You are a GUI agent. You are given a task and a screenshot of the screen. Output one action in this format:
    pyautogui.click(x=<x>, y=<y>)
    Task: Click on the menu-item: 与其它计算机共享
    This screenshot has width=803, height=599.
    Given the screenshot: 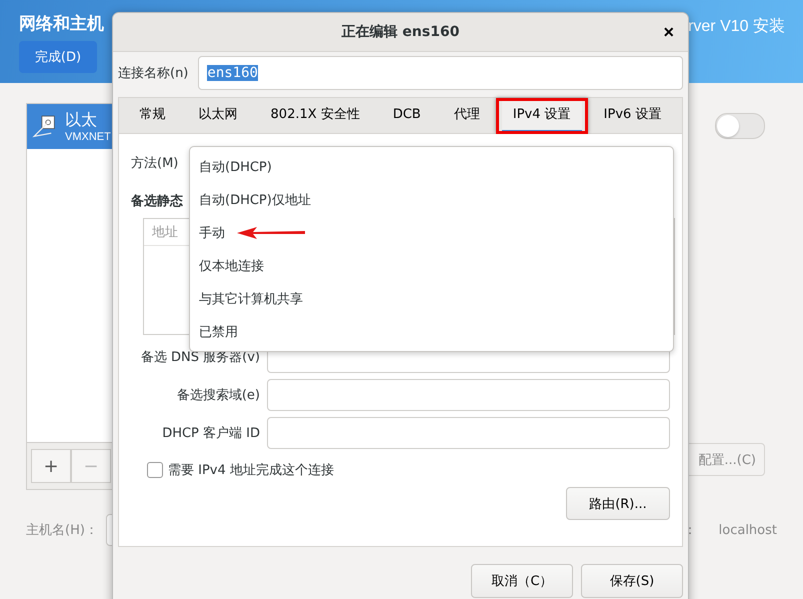 What is the action you would take?
    pyautogui.click(x=251, y=299)
    